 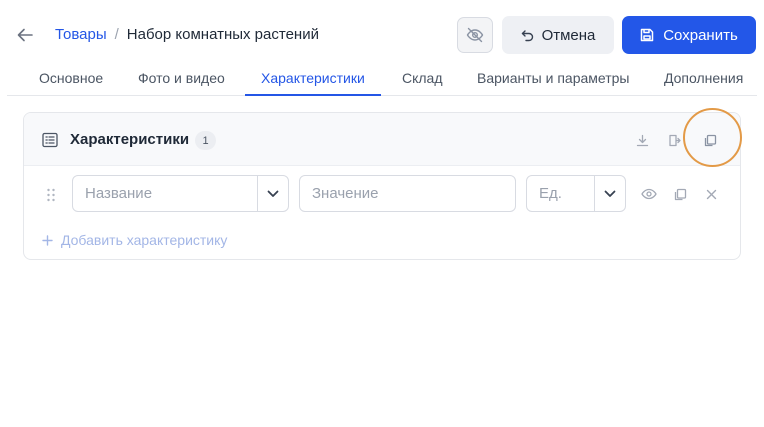 I want to click on row-visibility-button, so click(x=649, y=194).